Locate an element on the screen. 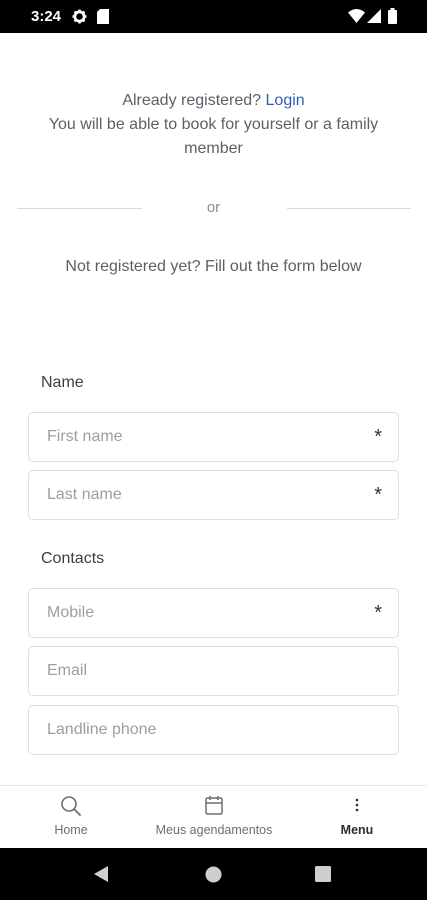 The height and width of the screenshot is (918, 427). back-icon is located at coordinates (101, 891).